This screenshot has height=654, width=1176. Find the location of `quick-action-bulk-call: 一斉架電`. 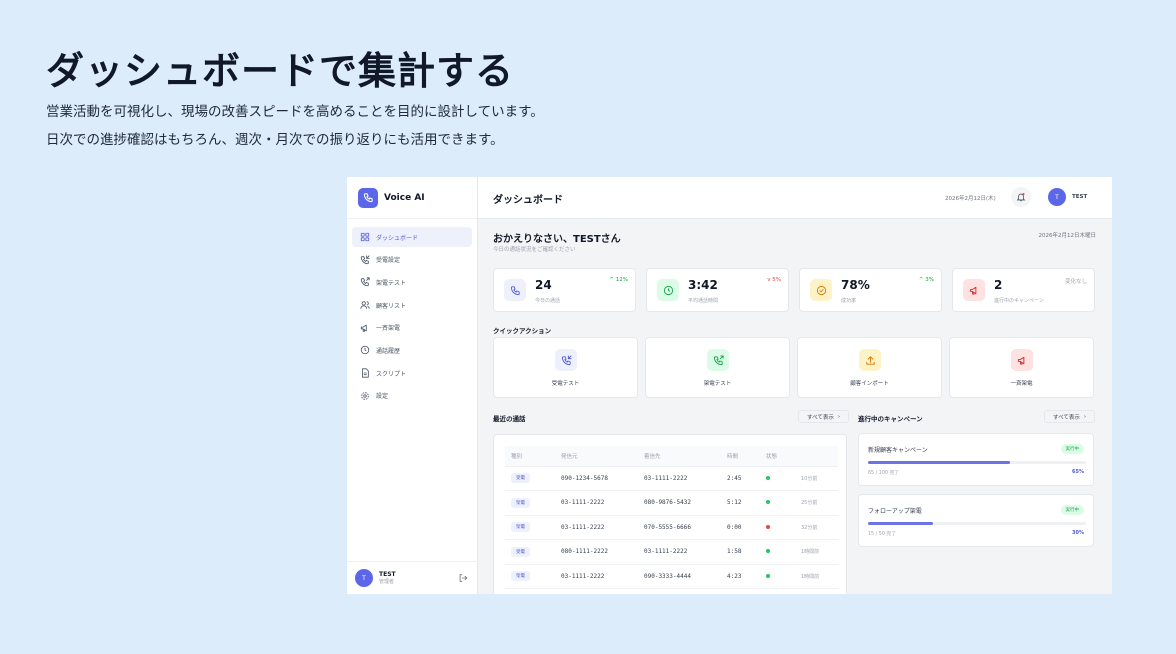

quick-action-bulk-call: 一斉架電 is located at coordinates (1021, 367).